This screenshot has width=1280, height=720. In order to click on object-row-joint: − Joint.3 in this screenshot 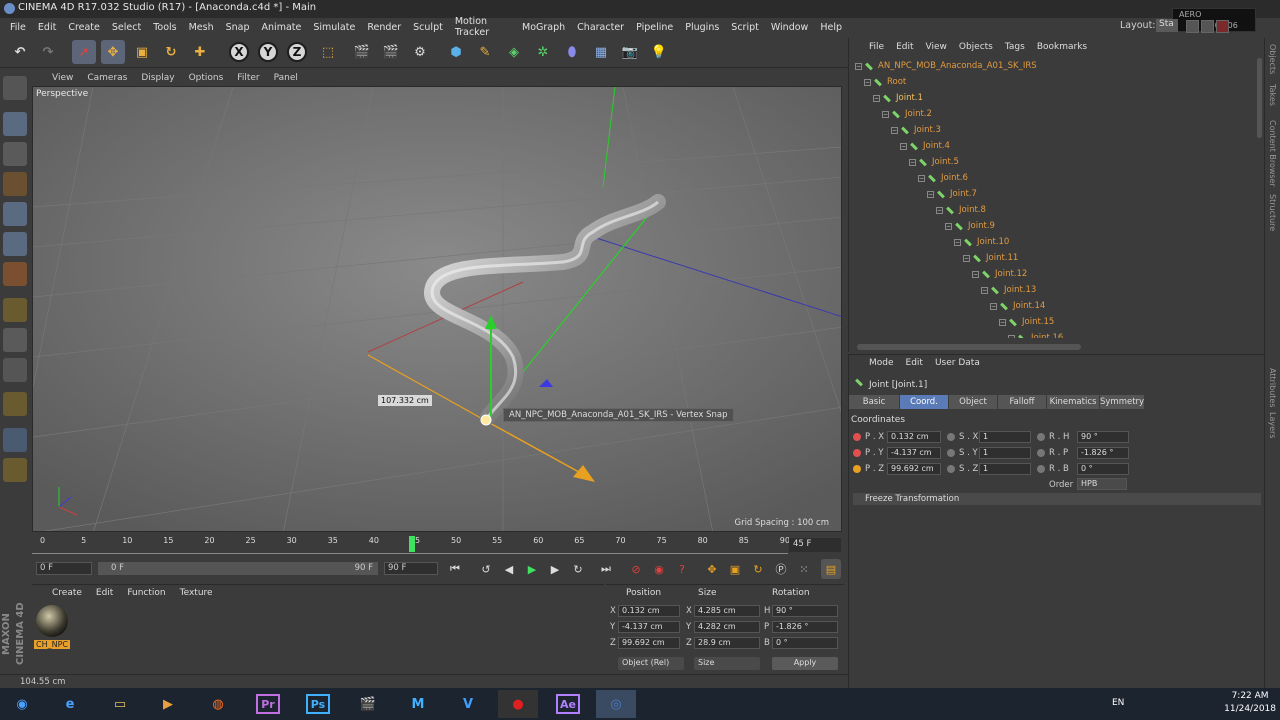, I will do `click(916, 130)`.